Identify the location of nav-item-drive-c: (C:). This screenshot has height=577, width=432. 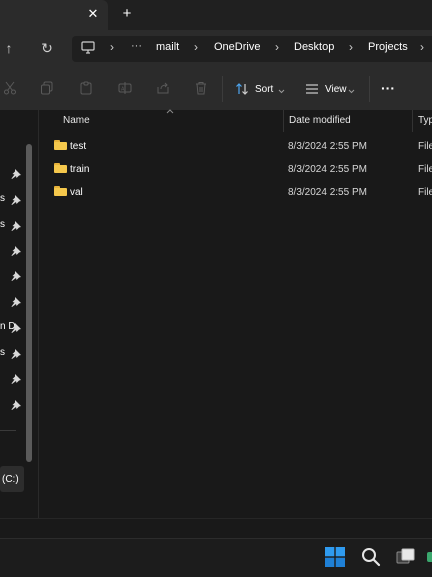
(12, 479).